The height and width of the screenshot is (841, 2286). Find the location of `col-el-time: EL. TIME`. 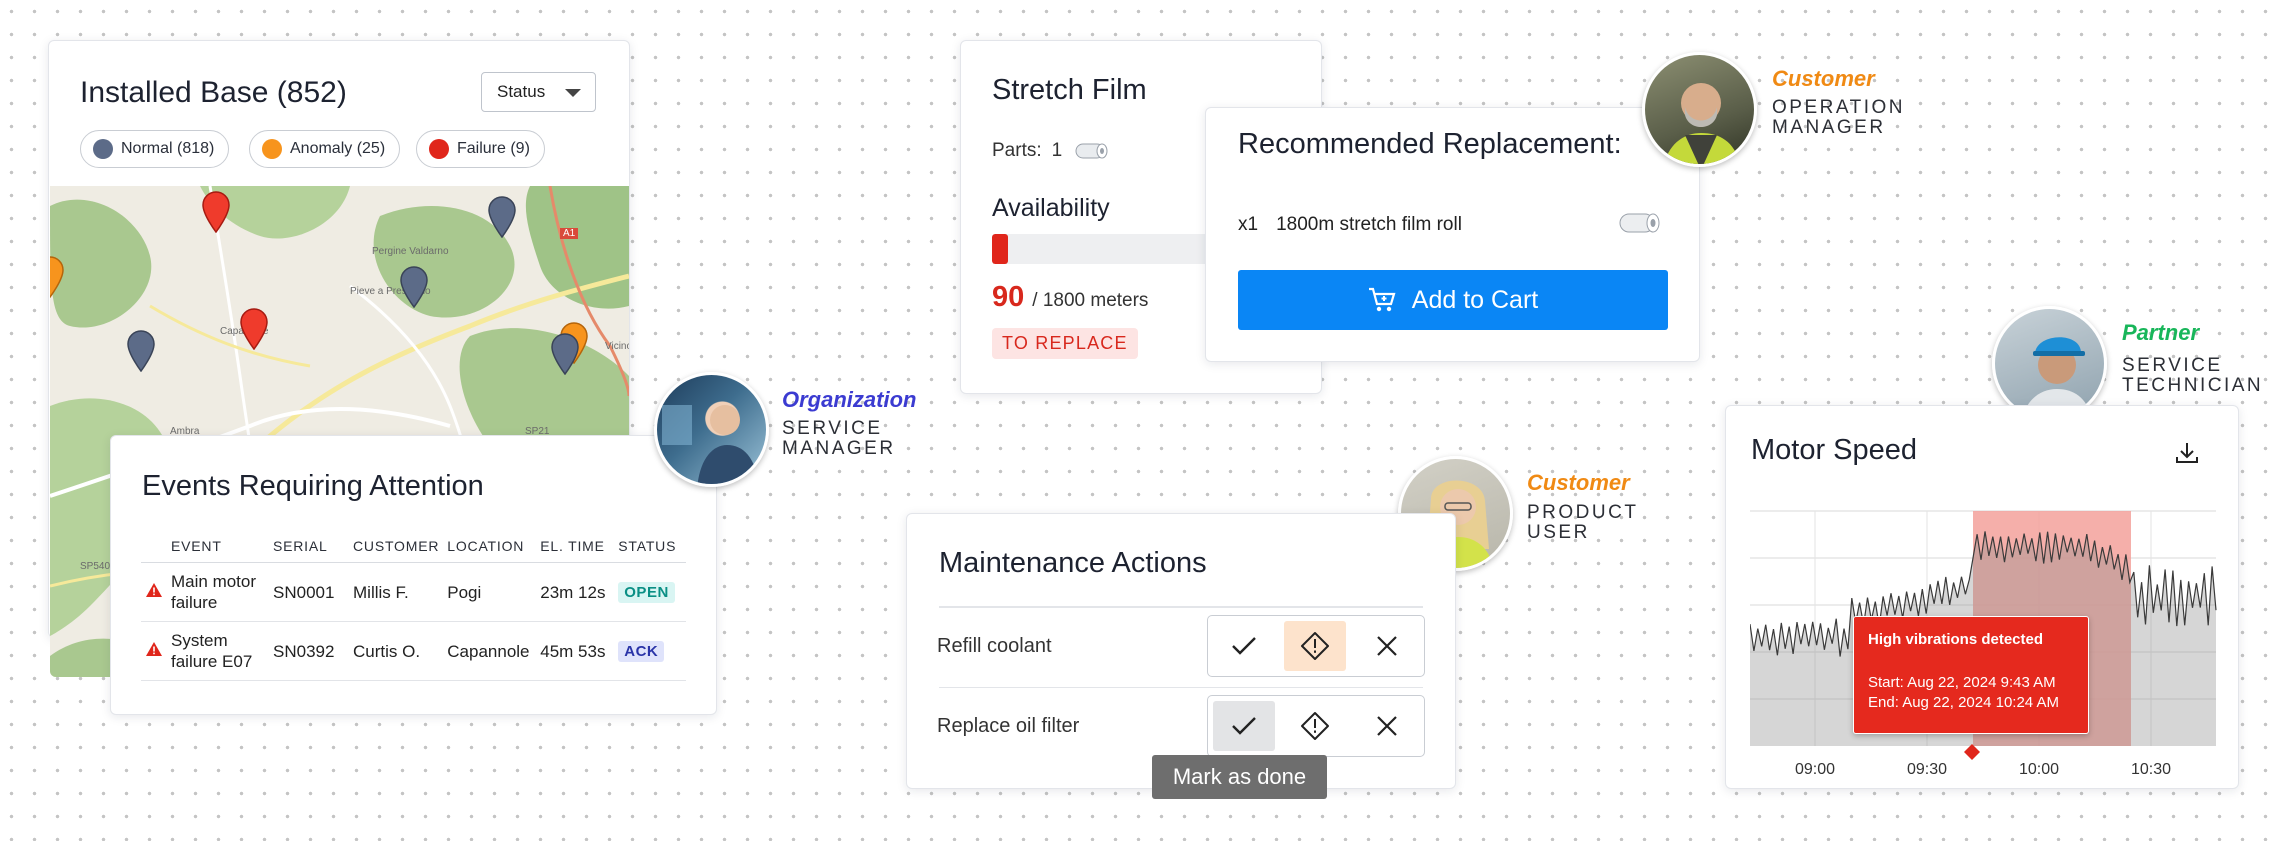

col-el-time: EL. TIME is located at coordinates (575, 547).